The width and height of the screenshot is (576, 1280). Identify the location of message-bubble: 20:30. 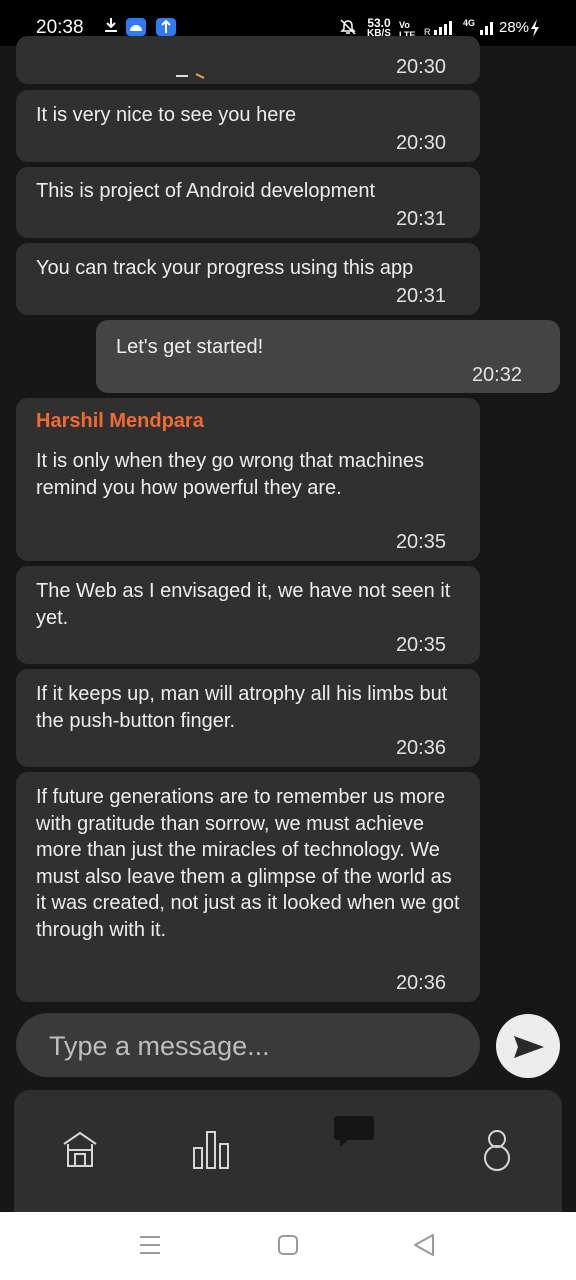
(248, 60).